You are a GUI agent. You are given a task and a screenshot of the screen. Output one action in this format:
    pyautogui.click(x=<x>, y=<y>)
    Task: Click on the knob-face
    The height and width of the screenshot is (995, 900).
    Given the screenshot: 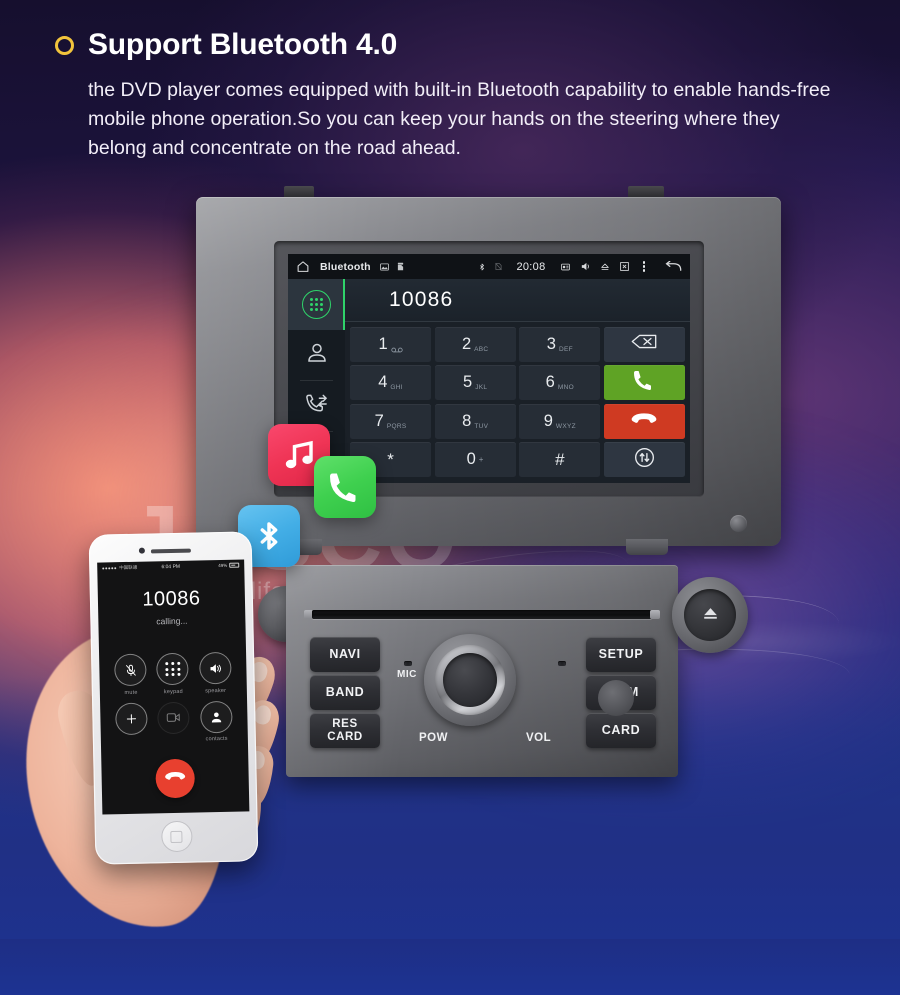 What is the action you would take?
    pyautogui.click(x=470, y=680)
    